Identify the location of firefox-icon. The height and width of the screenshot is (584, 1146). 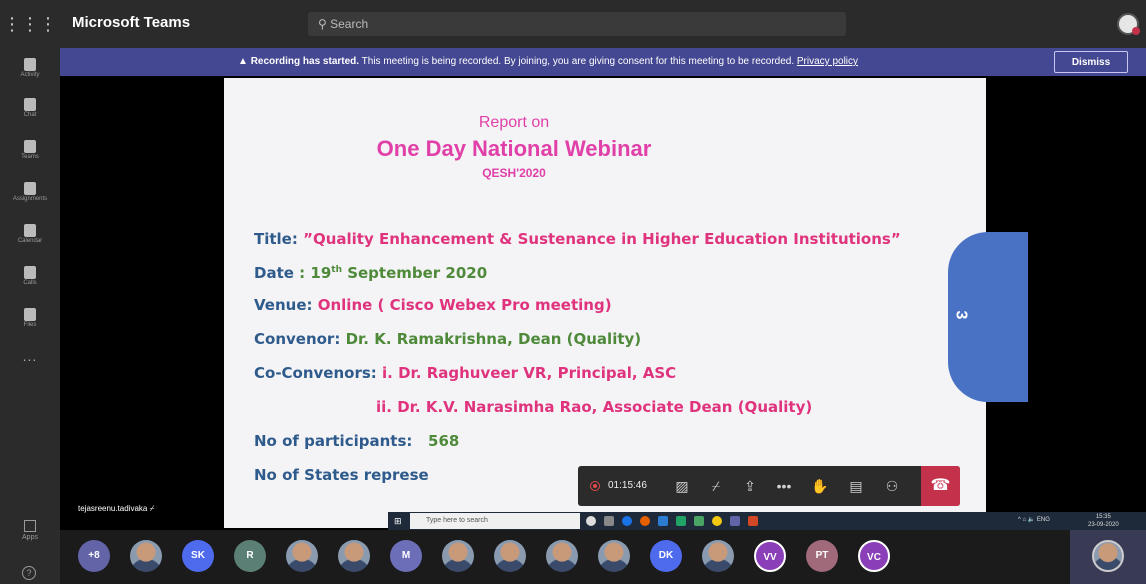
(645, 521).